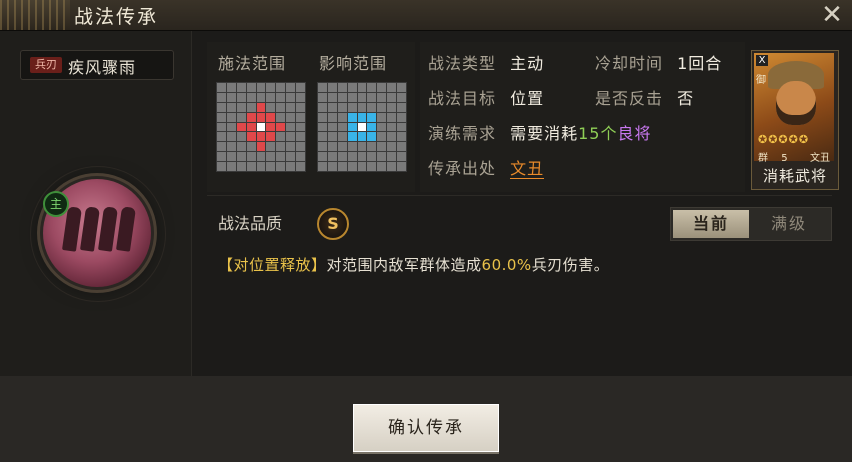 Image resolution: width=852 pixels, height=462 pixels. Describe the element at coordinates (506, 265) in the screenshot. I see `description-percent: 60.0%` at that location.